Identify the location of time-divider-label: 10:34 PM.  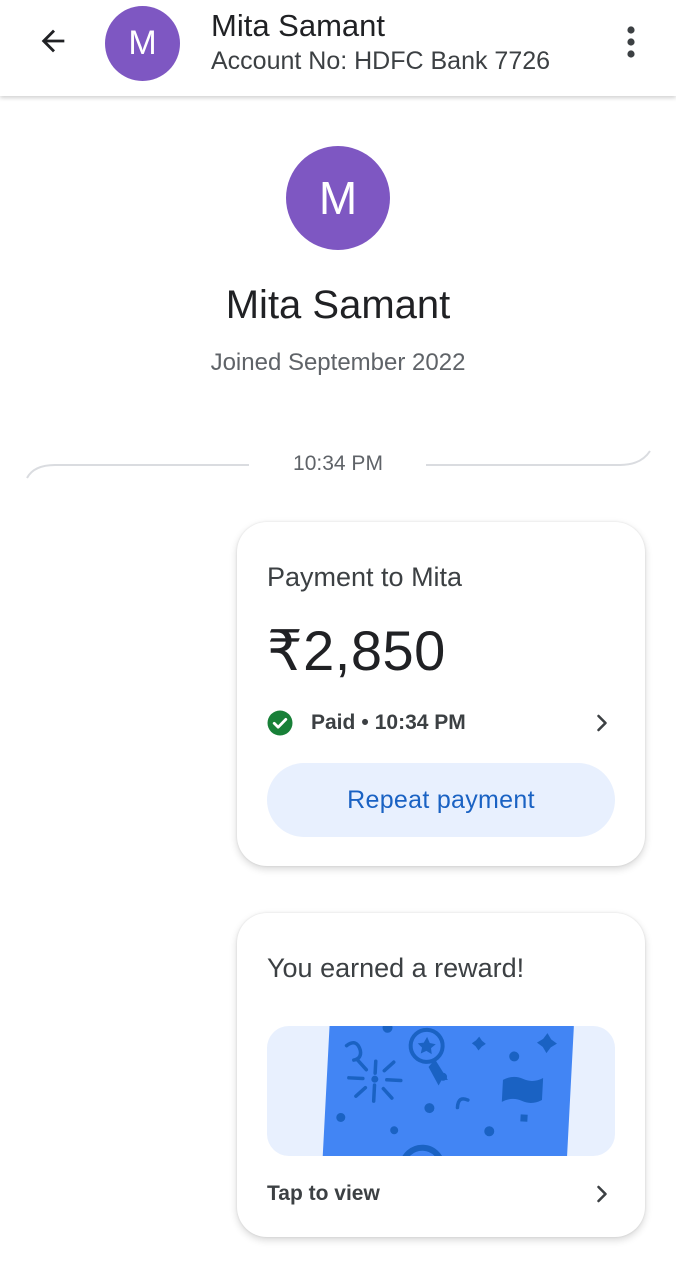
(338, 463).